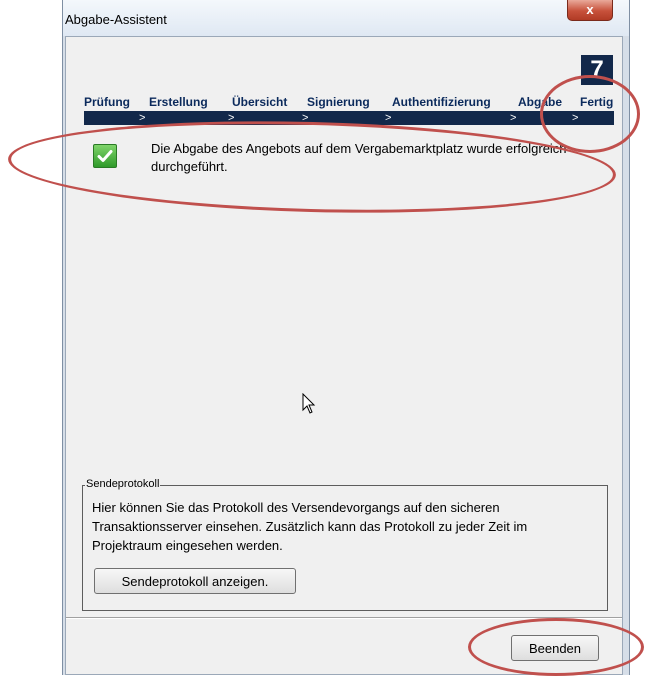 The width and height of the screenshot is (651, 676). I want to click on mouse-cursor-icon, so click(309, 403).